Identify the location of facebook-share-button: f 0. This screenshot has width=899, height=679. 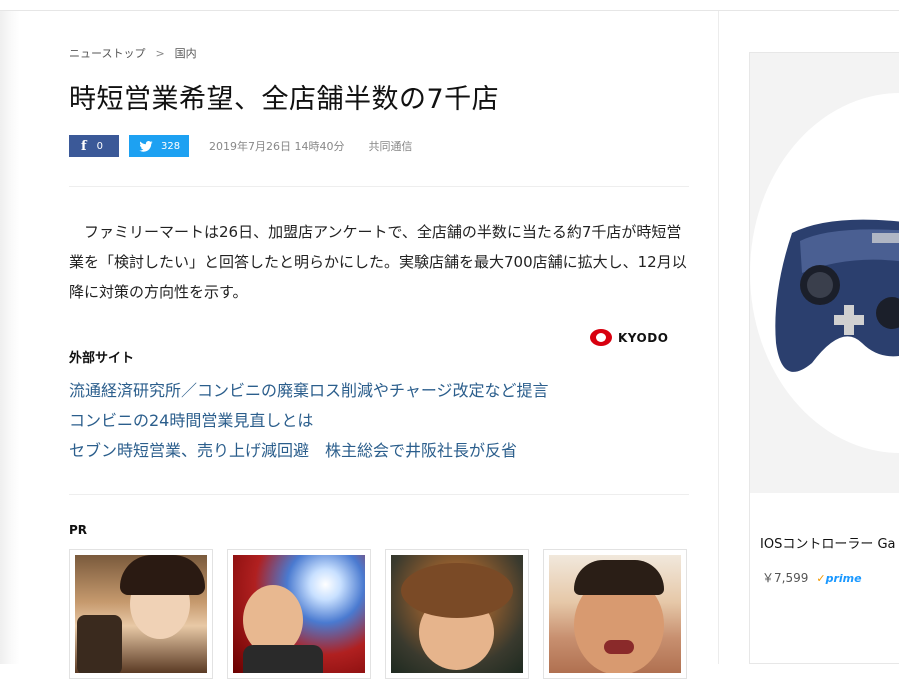
(94, 146).